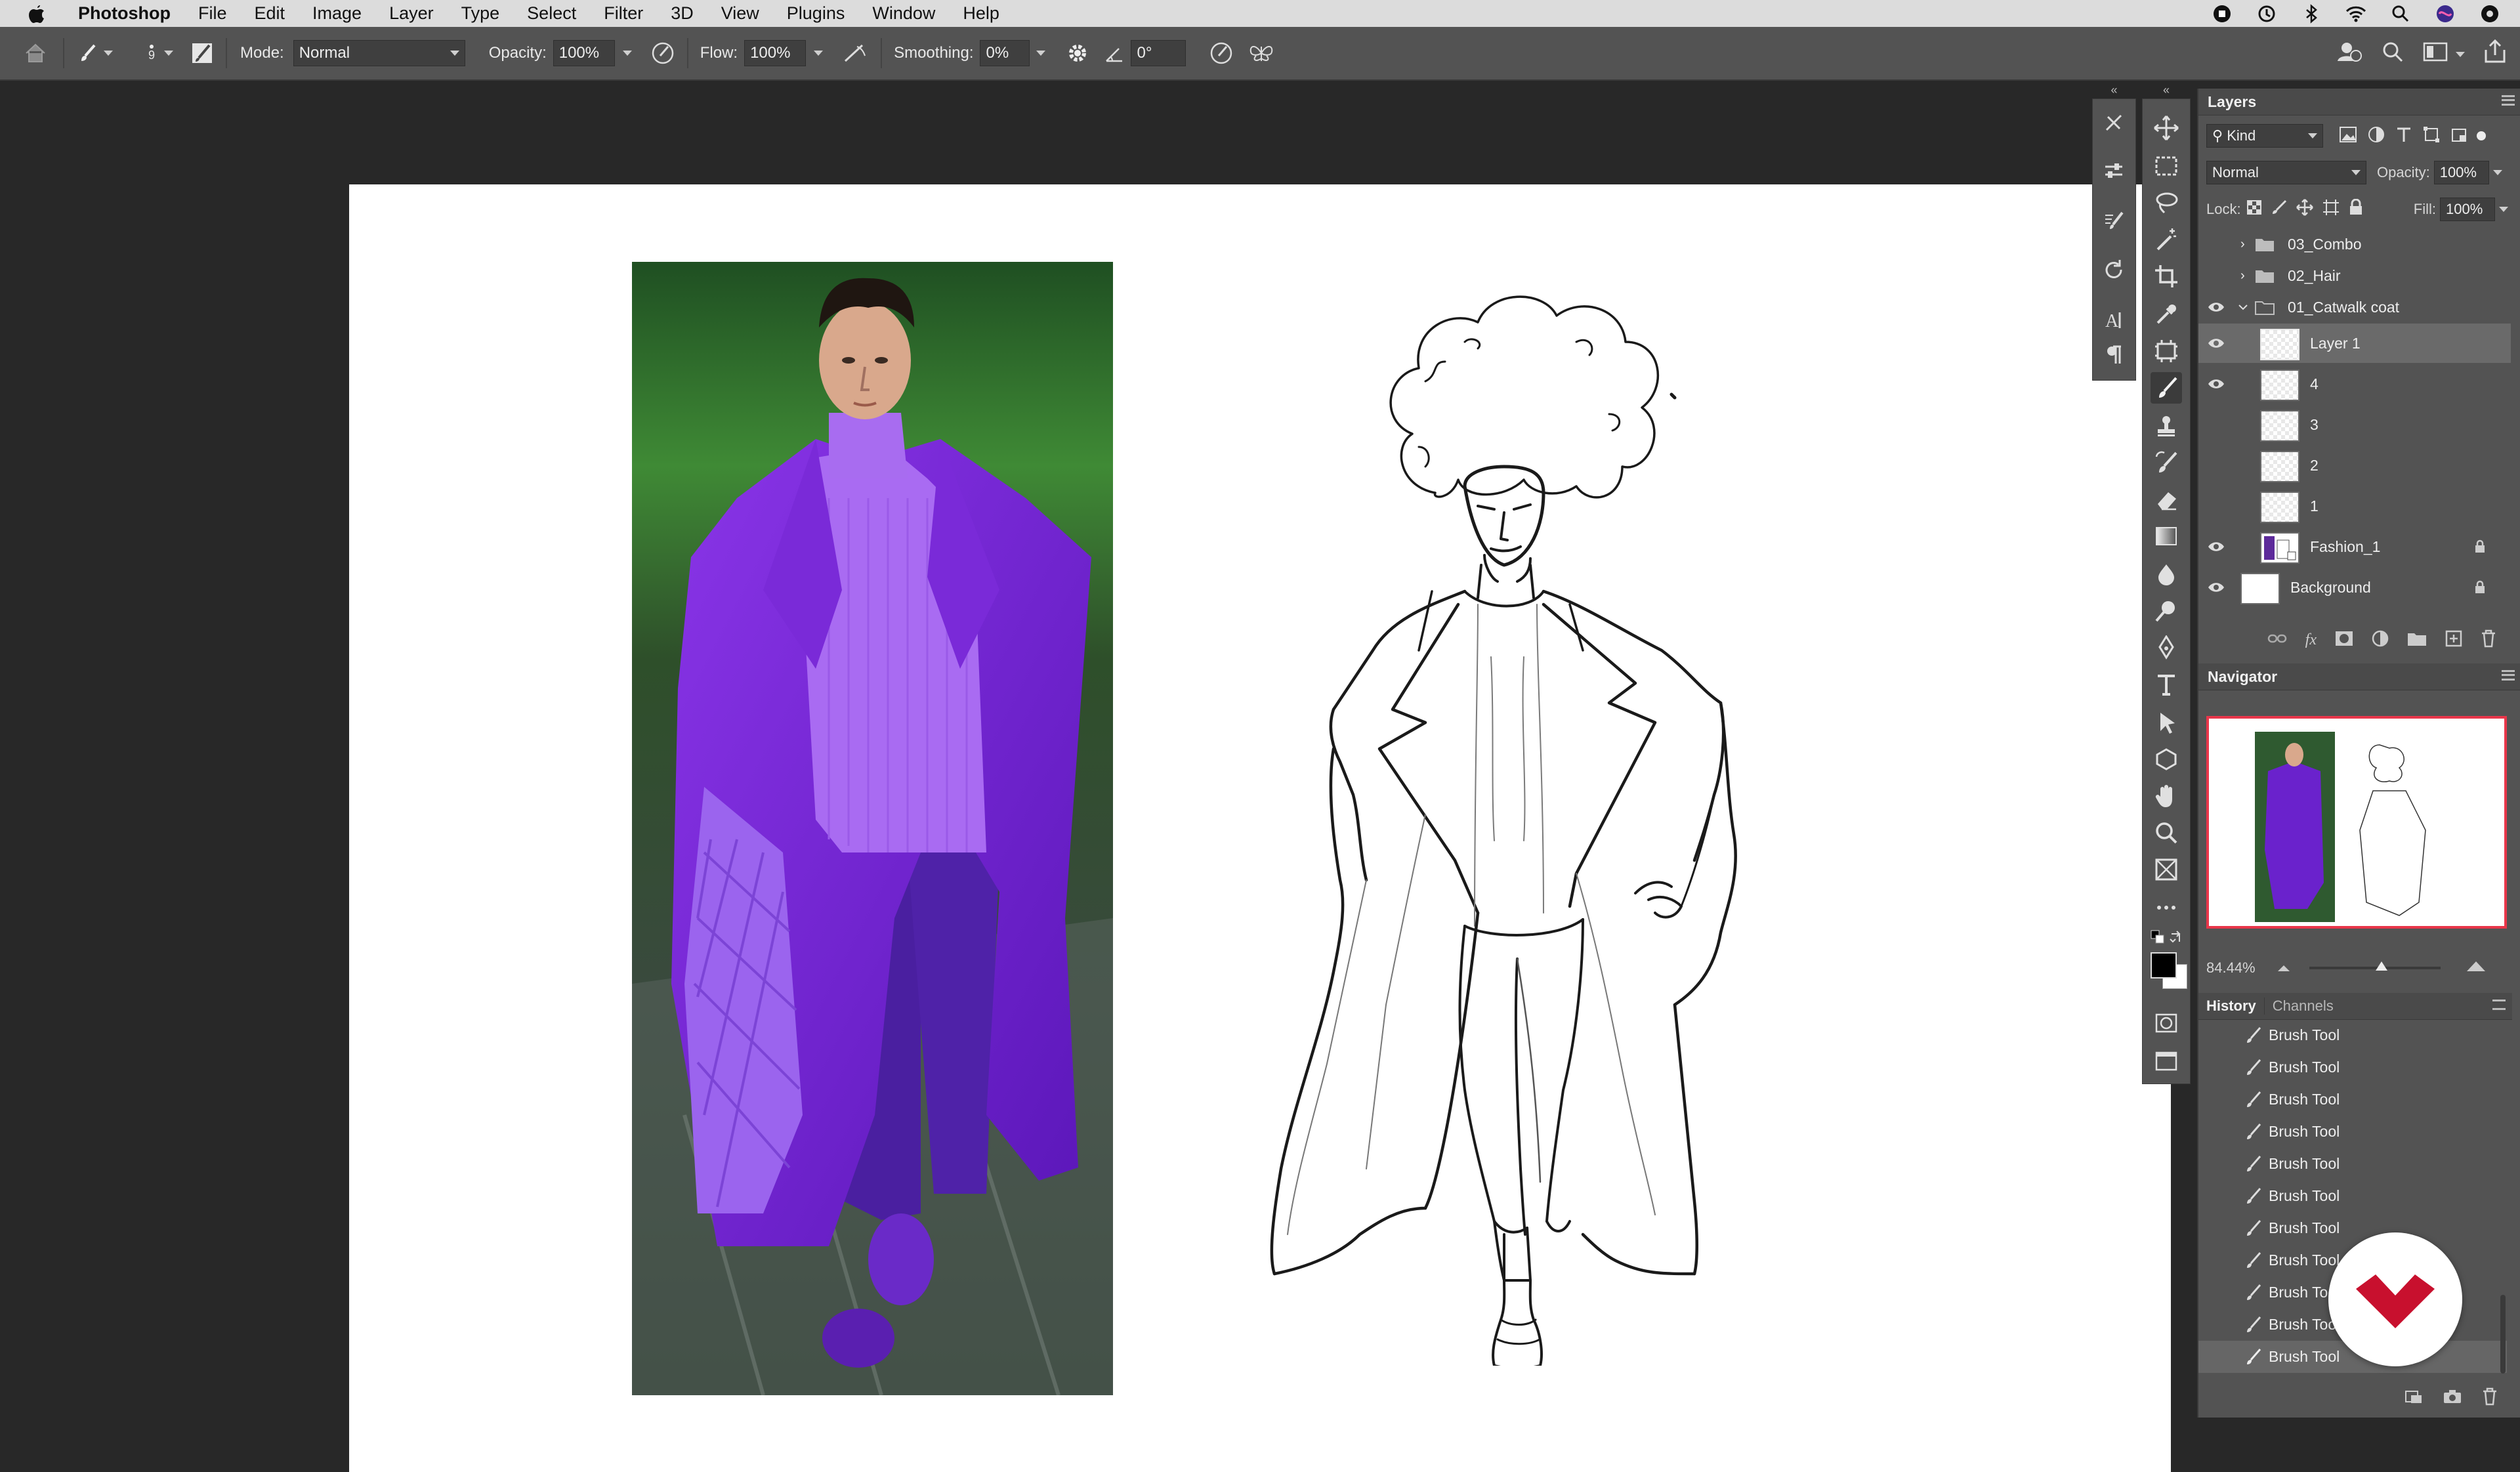  Describe the element at coordinates (2242, 276) in the screenshot. I see `group-collapsed-chevron-icon: ›` at that location.